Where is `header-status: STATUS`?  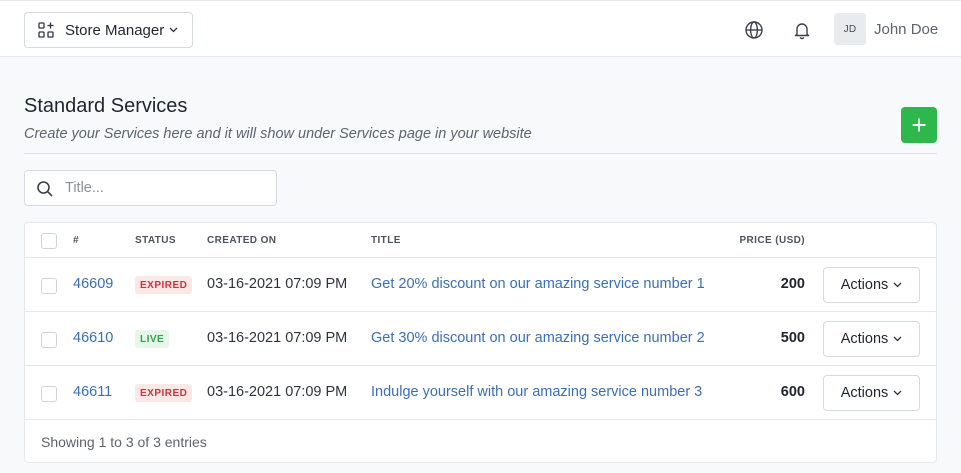 header-status: STATUS is located at coordinates (155, 240).